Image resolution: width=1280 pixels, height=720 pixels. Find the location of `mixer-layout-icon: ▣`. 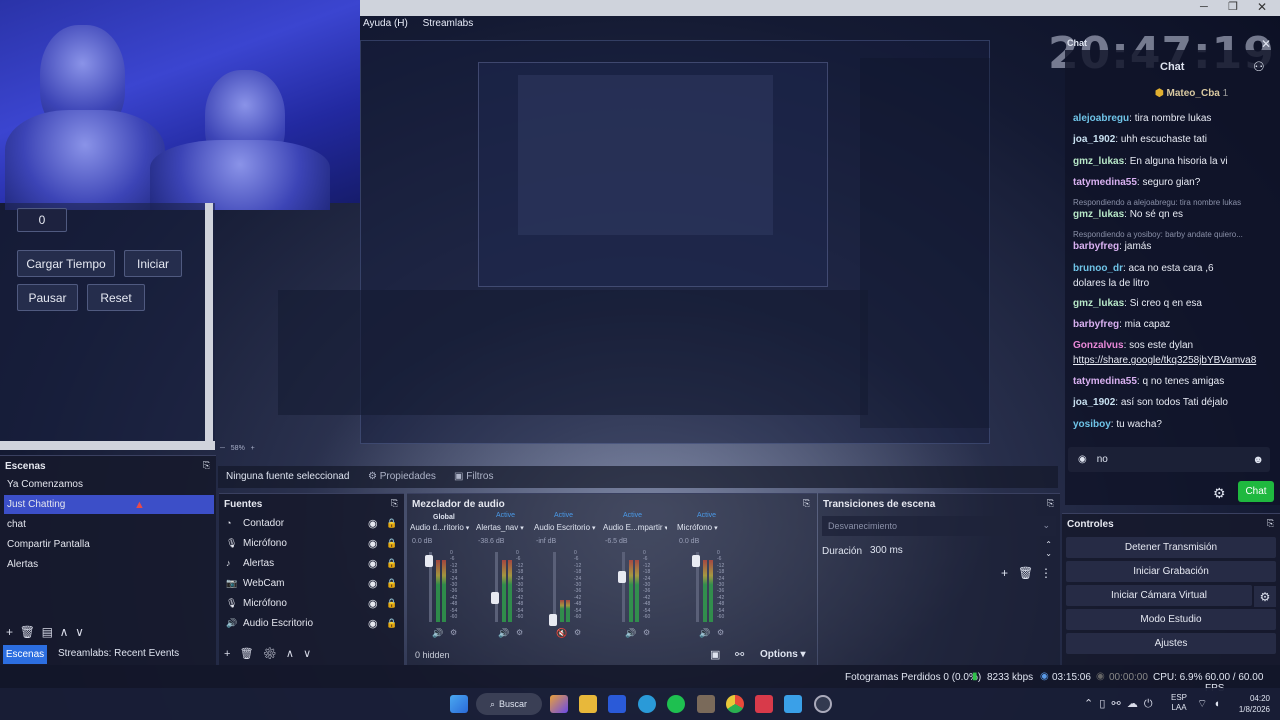

mixer-layout-icon: ▣ is located at coordinates (715, 654).